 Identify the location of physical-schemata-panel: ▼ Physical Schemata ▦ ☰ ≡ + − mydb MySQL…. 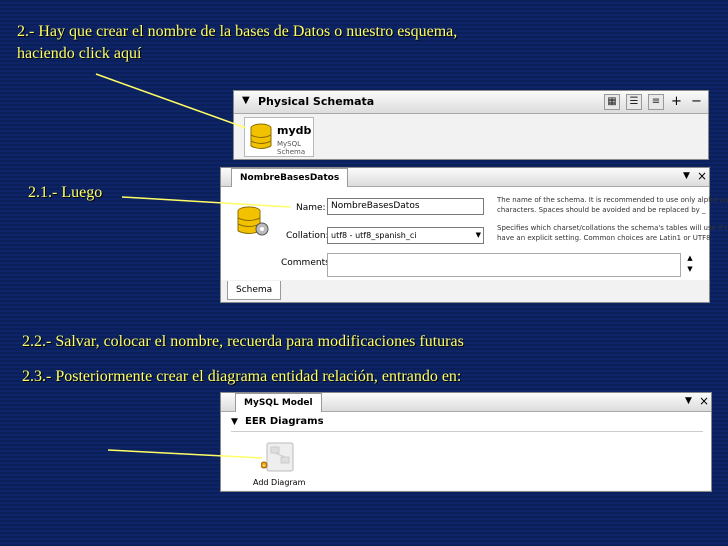
(471, 125).